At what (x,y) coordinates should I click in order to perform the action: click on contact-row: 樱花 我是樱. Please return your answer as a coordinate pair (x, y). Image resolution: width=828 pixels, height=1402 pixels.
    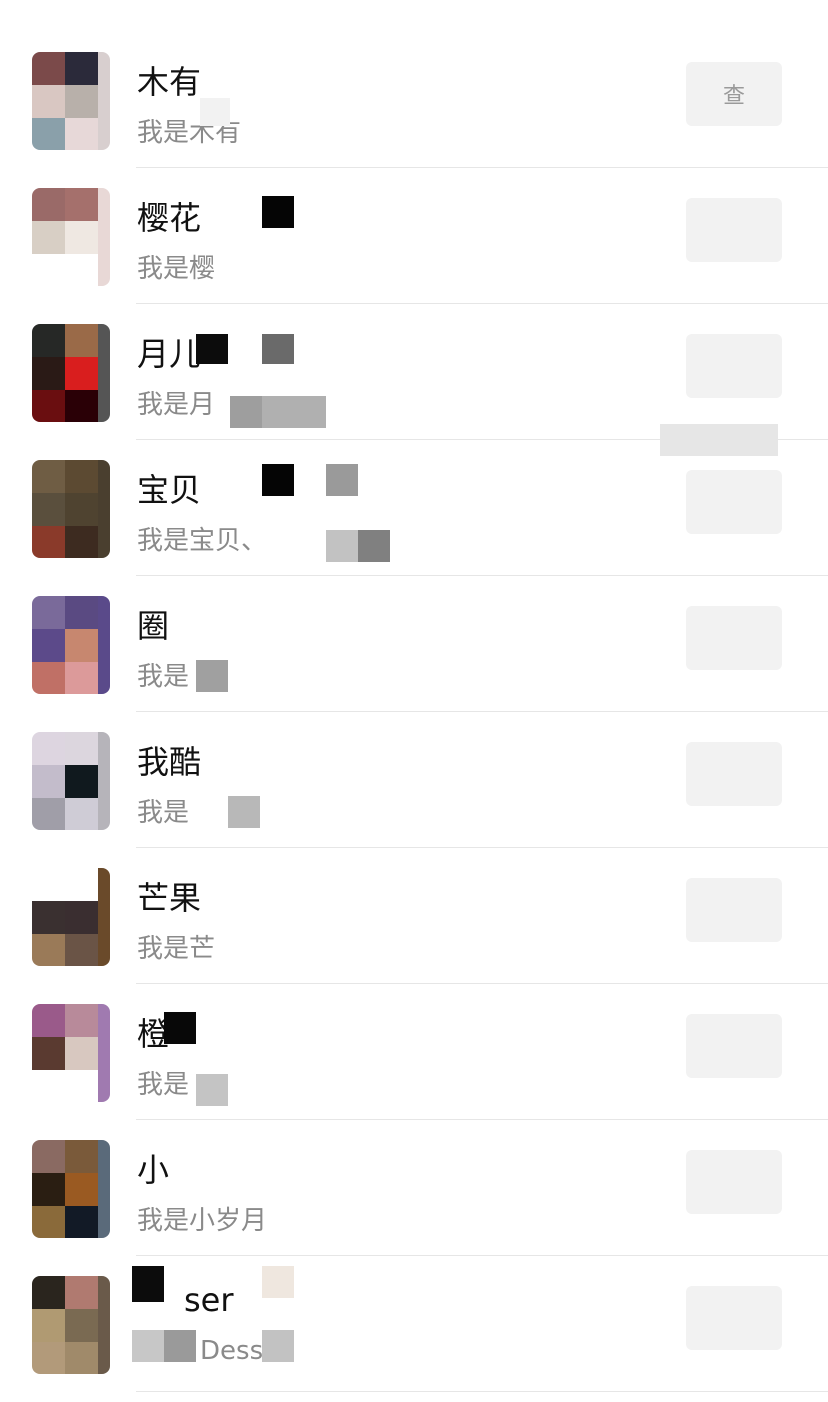
    Looking at the image, I should click on (414, 236).